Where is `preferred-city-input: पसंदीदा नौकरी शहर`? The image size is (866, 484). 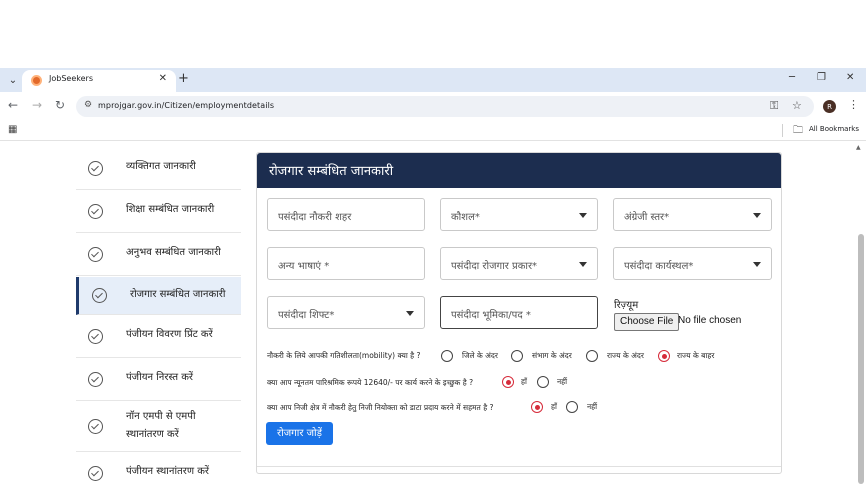
preferred-city-input: पसंदीदा नौकरी शहर is located at coordinates (346, 214).